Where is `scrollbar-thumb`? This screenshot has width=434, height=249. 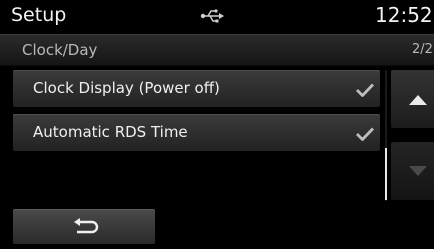
scrollbar-thumb is located at coordinates (386, 174).